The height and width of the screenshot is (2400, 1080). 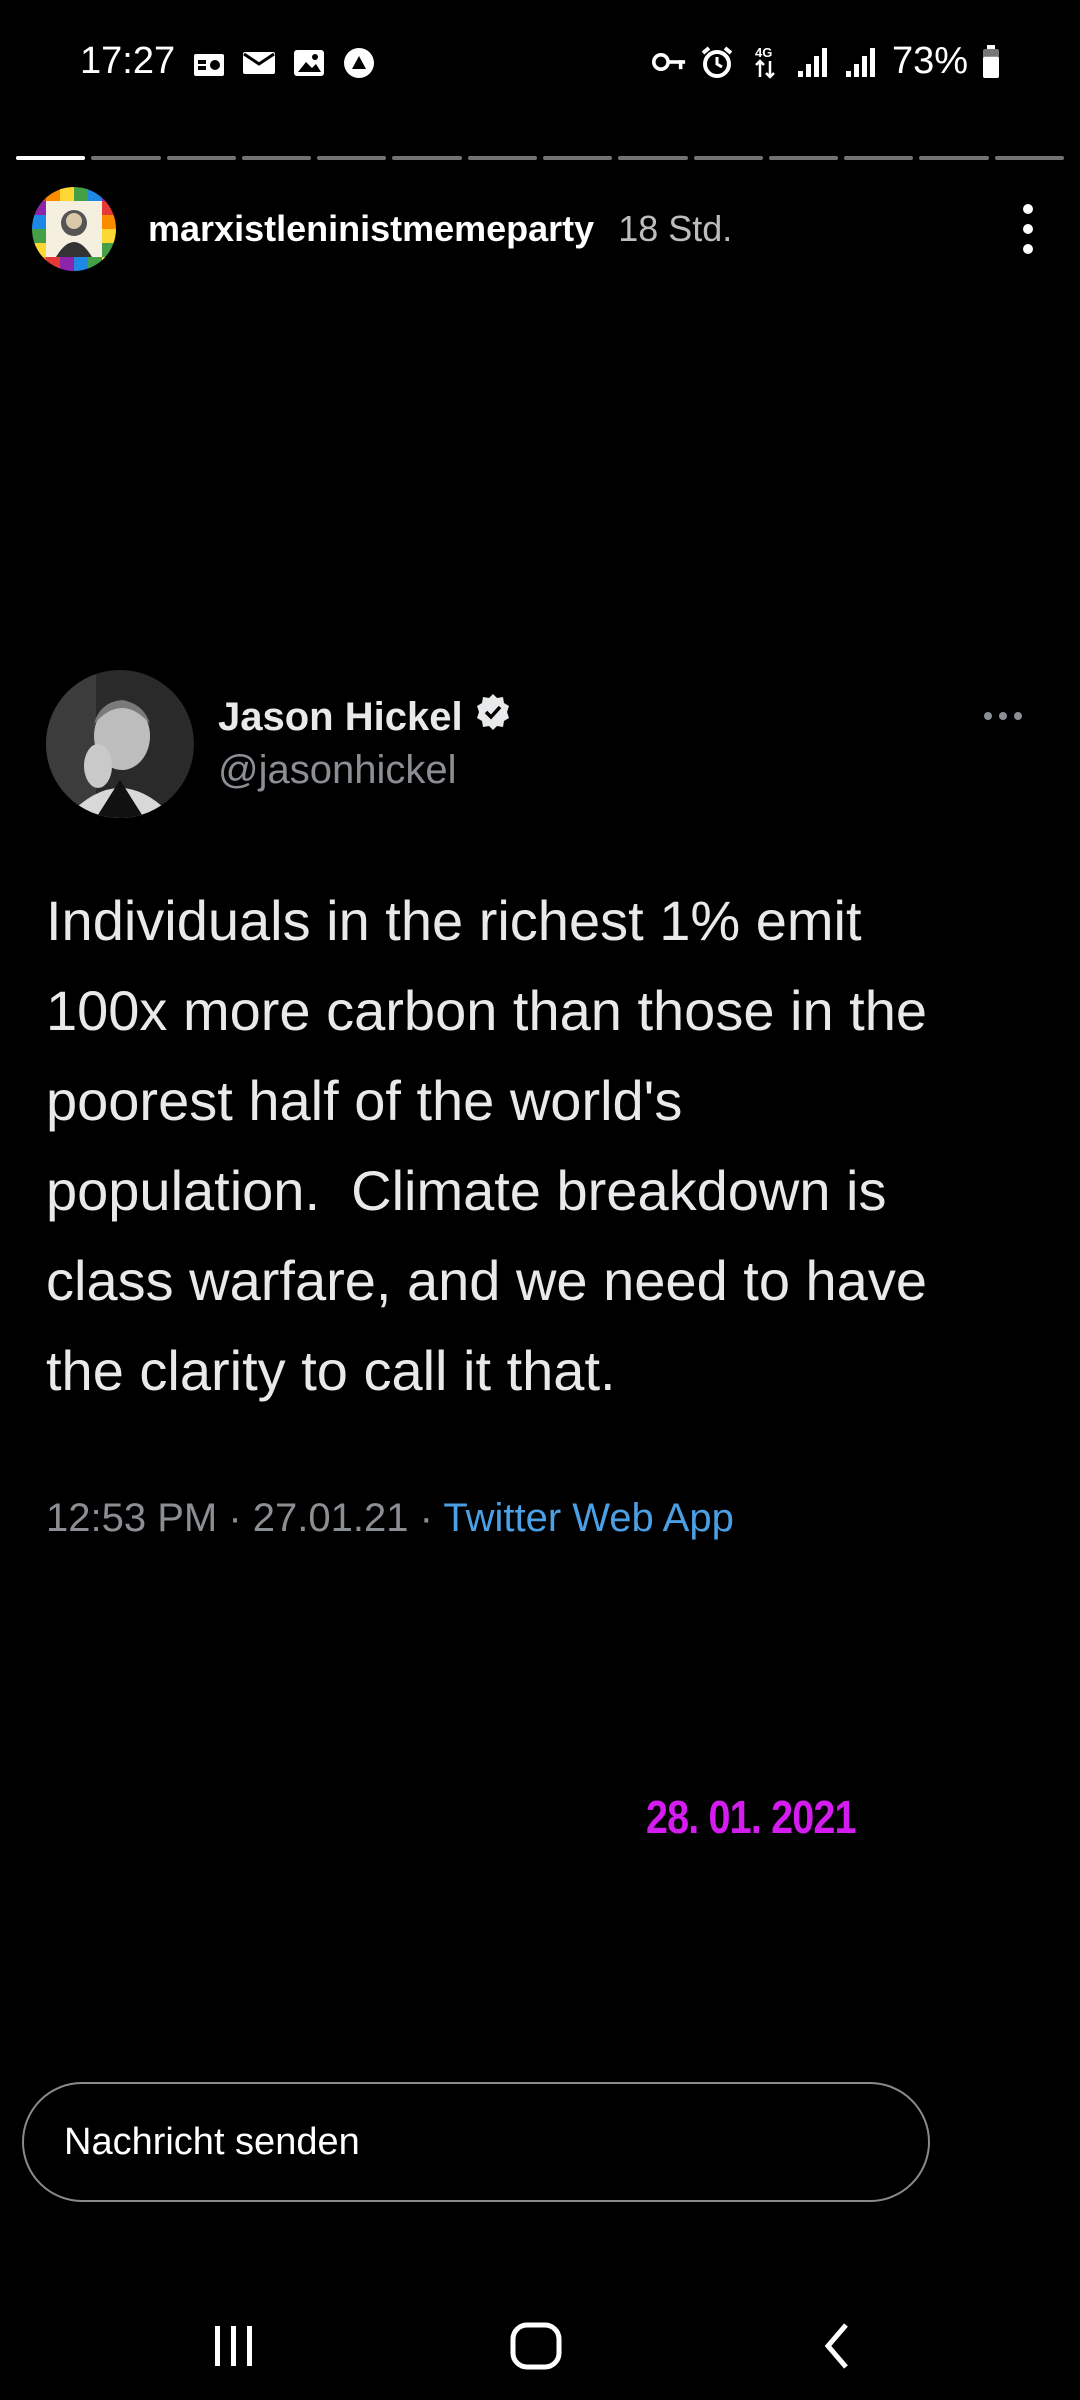 I want to click on tweet-time: 12:53 PM, so click(x=132, y=1518).